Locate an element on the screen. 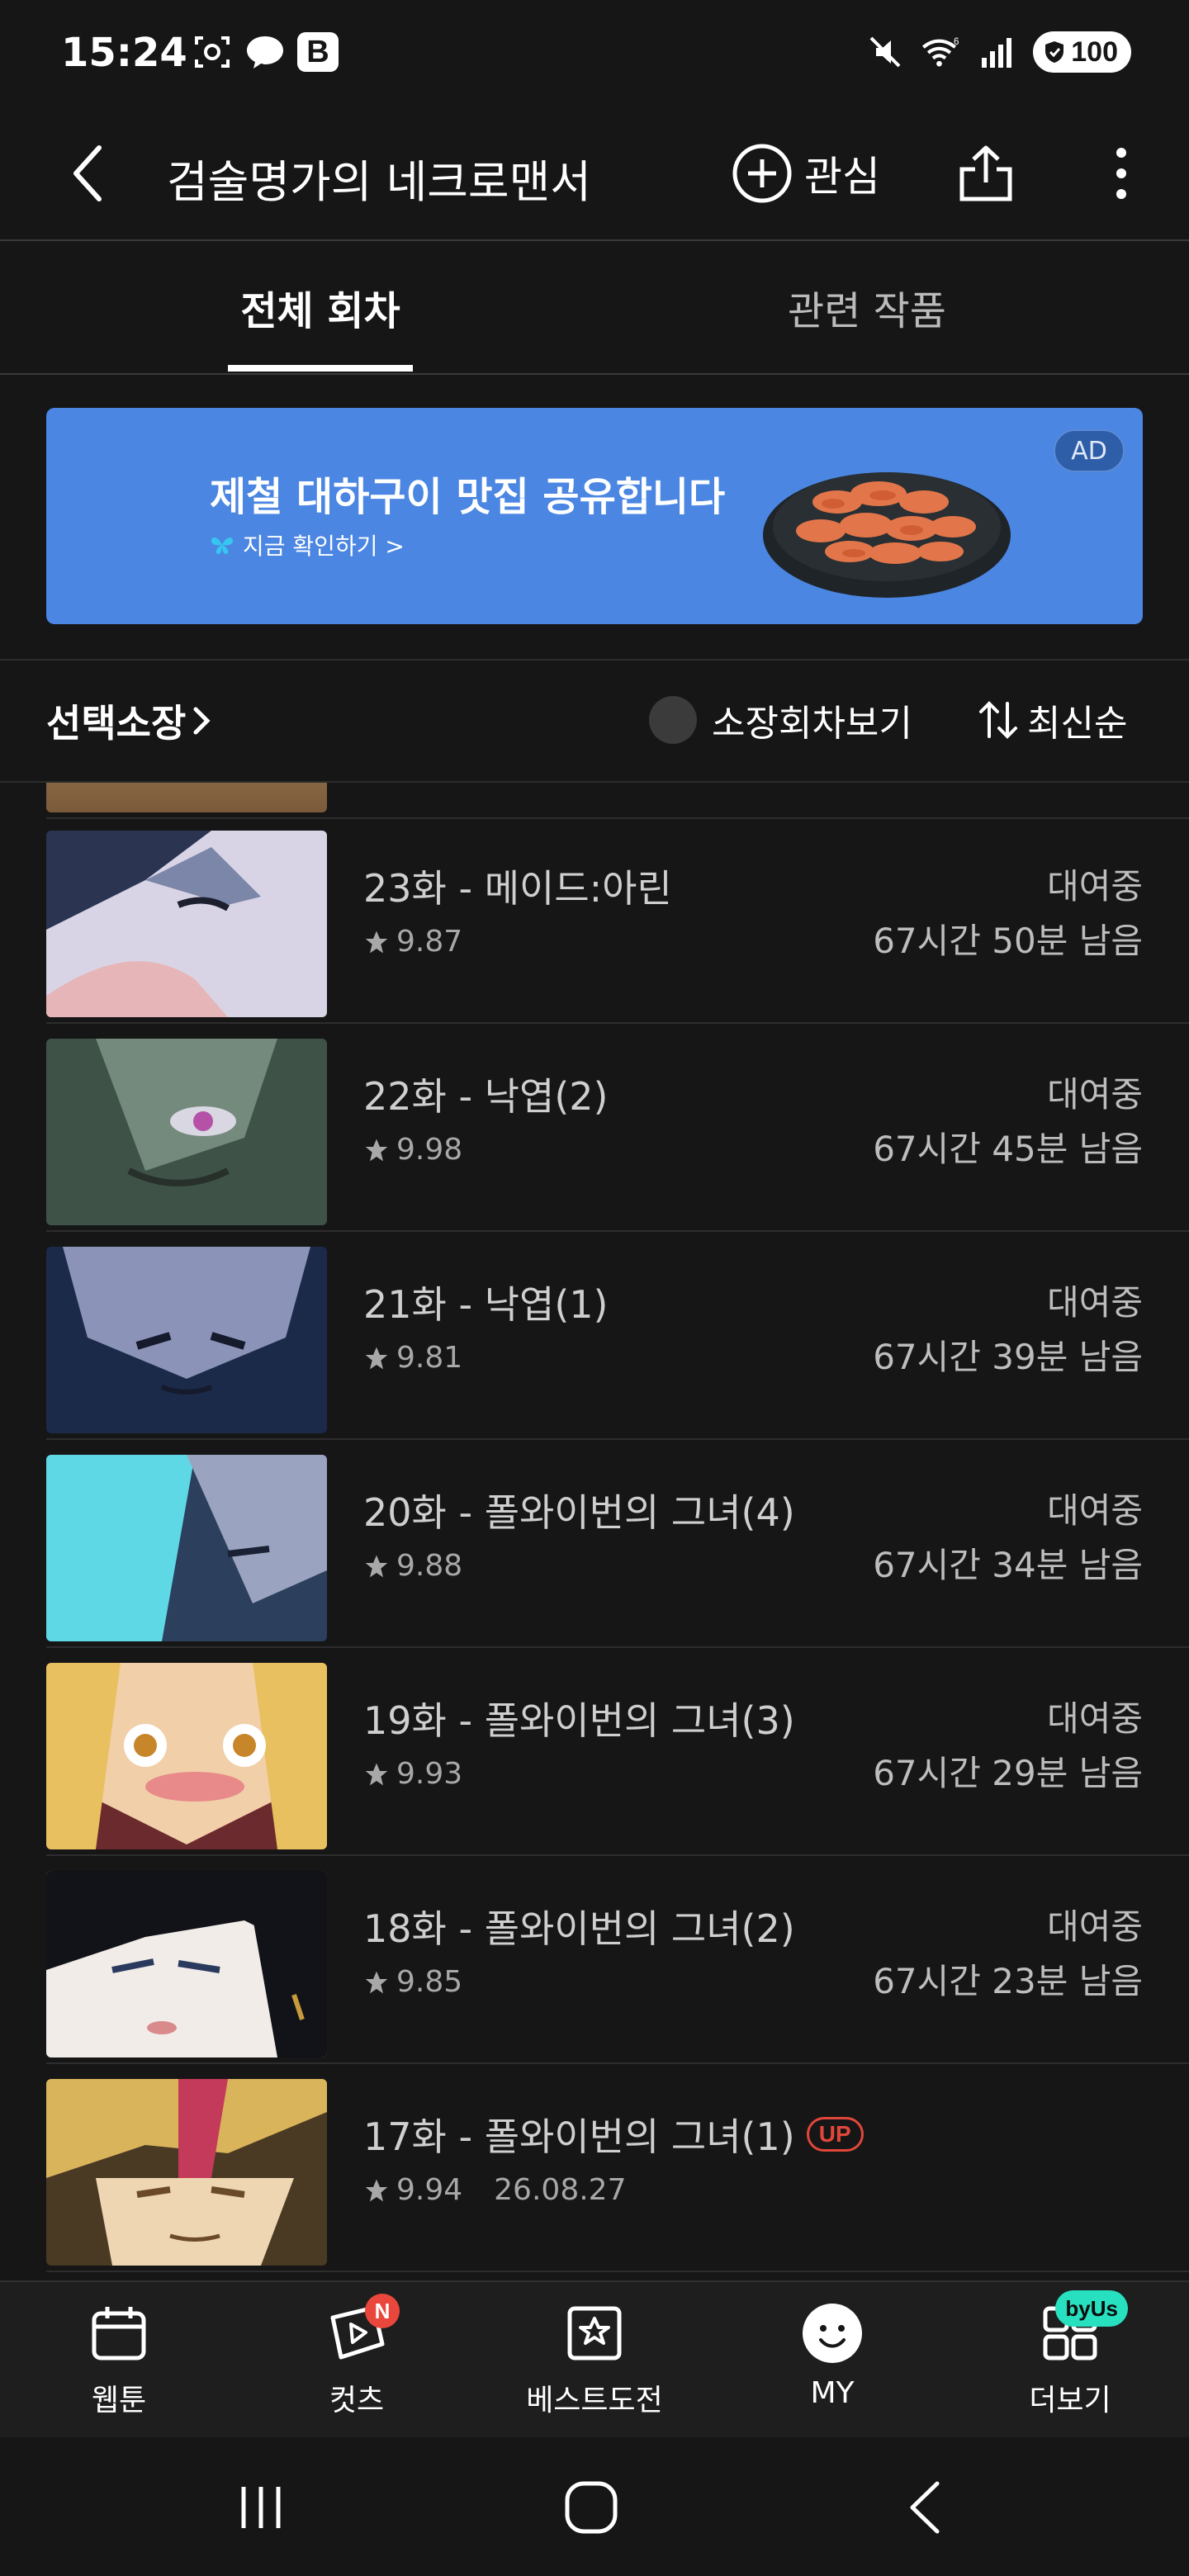  nav-webtoon: 웹툰 is located at coordinates (118, 2366).